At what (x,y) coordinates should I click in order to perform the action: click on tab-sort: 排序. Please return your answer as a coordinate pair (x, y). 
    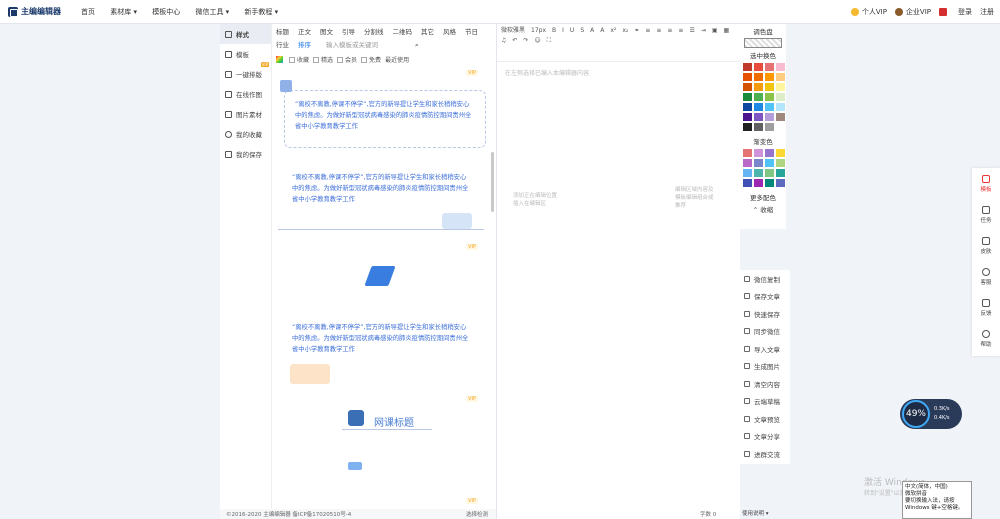
    Looking at the image, I should click on (304, 45).